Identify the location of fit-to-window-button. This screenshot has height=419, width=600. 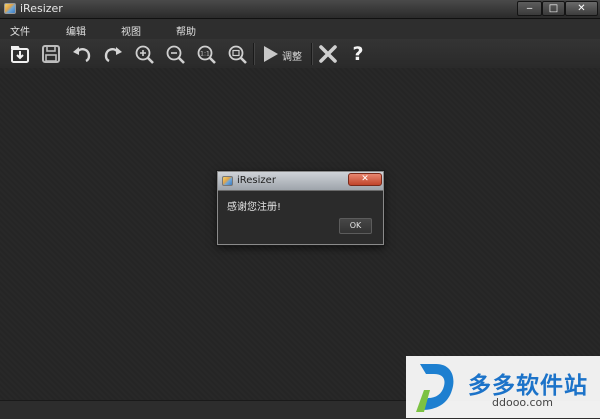
(237, 54).